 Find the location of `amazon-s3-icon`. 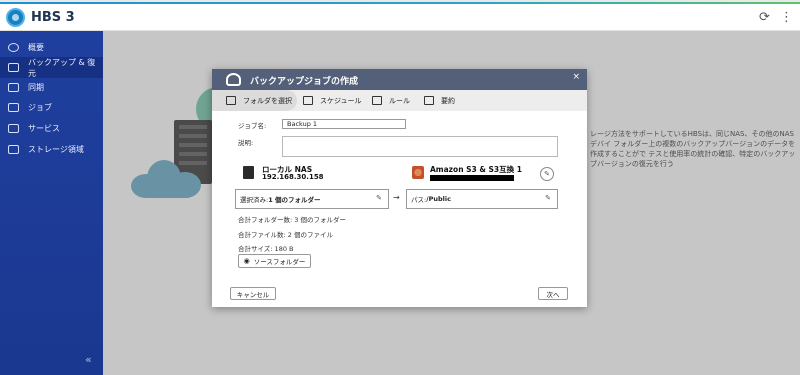

amazon-s3-icon is located at coordinates (418, 172).